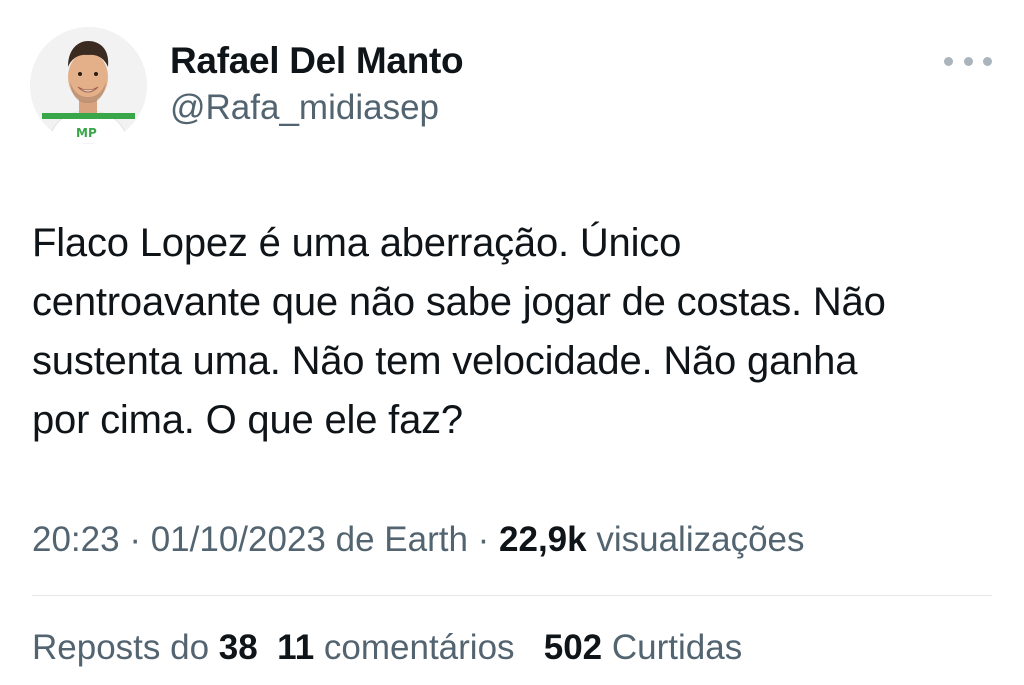 This screenshot has width=1024, height=685. I want to click on more-horizontal-icon, so click(948, 61).